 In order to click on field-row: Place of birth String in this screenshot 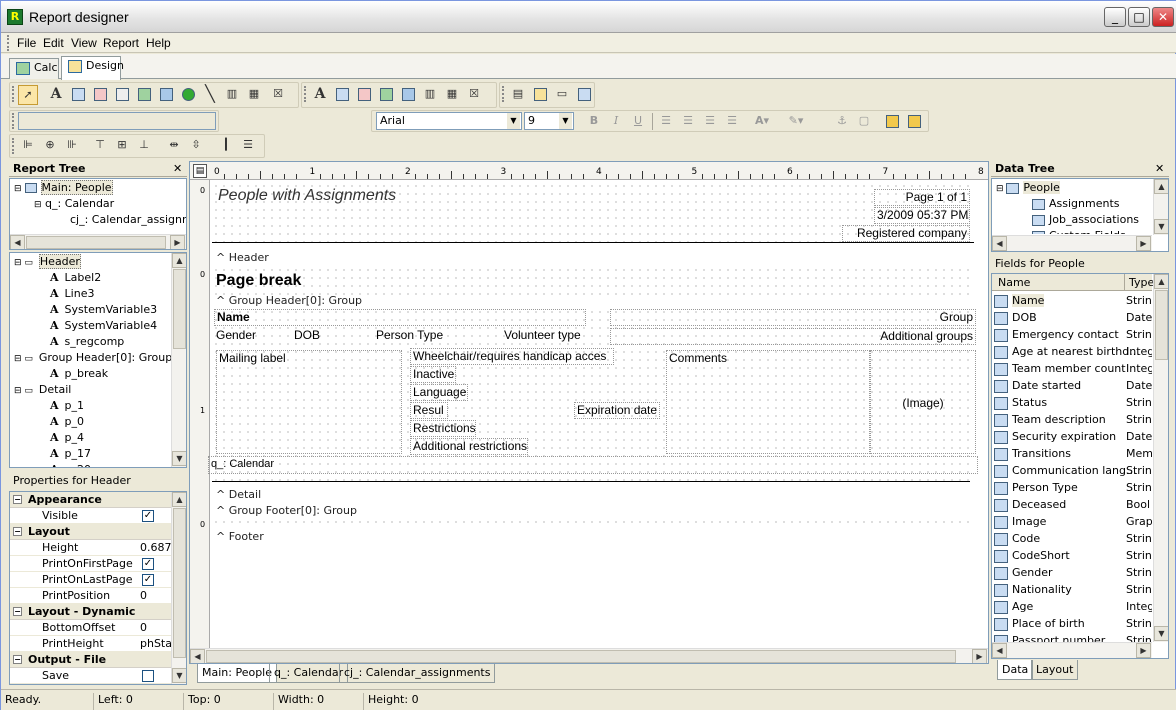, I will do `click(1073, 623)`.